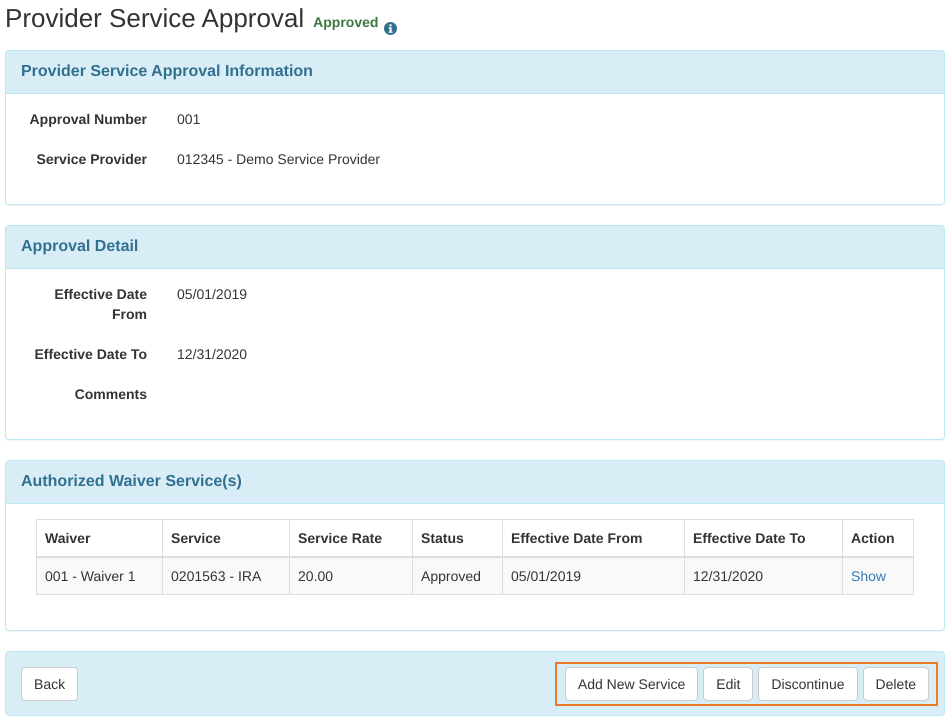 The image size is (948, 724). Describe the element at coordinates (79, 246) in the screenshot. I see `panel-title: Approval Detail` at that location.